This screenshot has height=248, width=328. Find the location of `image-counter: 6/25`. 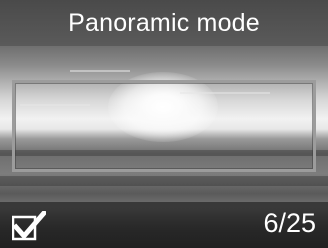

image-counter: 6/25 is located at coordinates (289, 223).